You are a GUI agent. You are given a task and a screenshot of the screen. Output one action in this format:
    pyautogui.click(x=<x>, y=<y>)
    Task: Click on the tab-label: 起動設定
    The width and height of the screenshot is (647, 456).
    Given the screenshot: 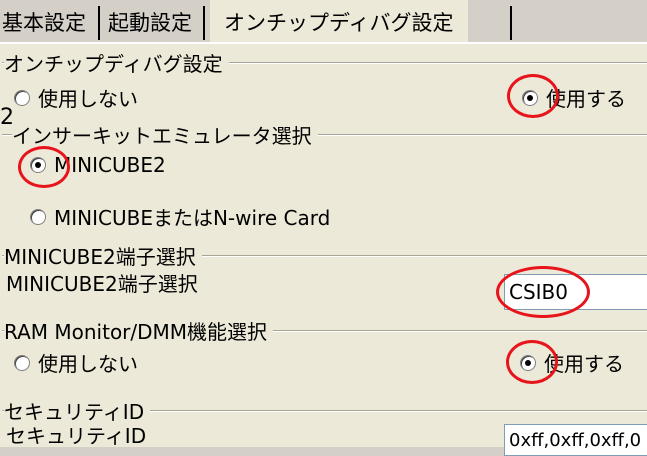 What is the action you would take?
    pyautogui.click(x=150, y=23)
    